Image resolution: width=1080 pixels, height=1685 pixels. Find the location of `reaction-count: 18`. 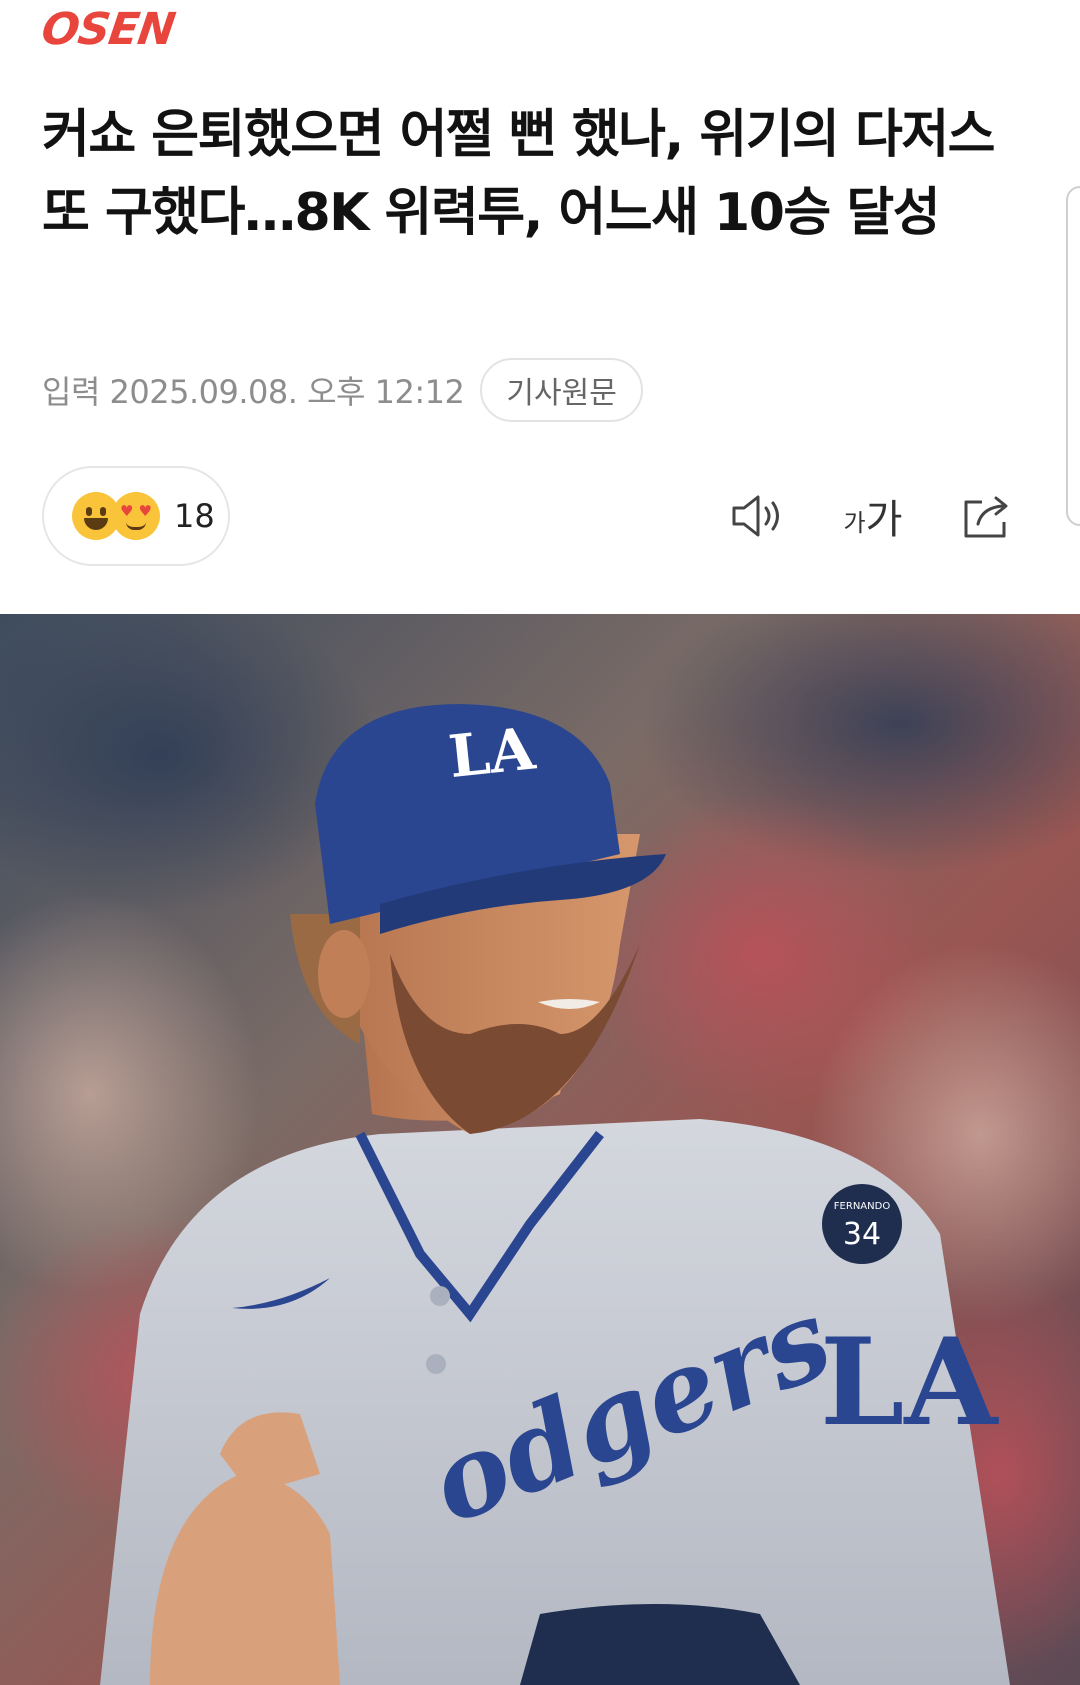

reaction-count: 18 is located at coordinates (194, 516).